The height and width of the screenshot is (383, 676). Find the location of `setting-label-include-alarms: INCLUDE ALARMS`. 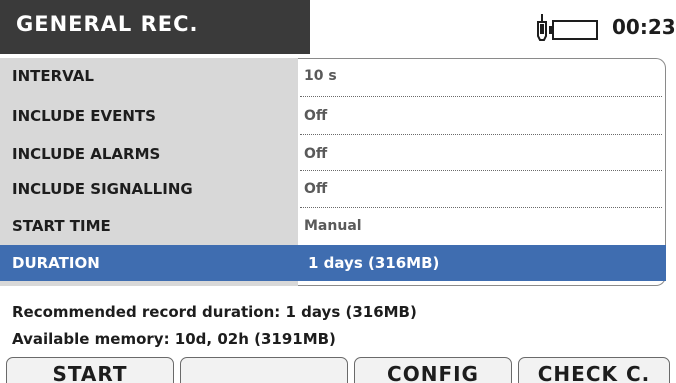

setting-label-include-alarms: INCLUDE ALARMS is located at coordinates (86, 154).